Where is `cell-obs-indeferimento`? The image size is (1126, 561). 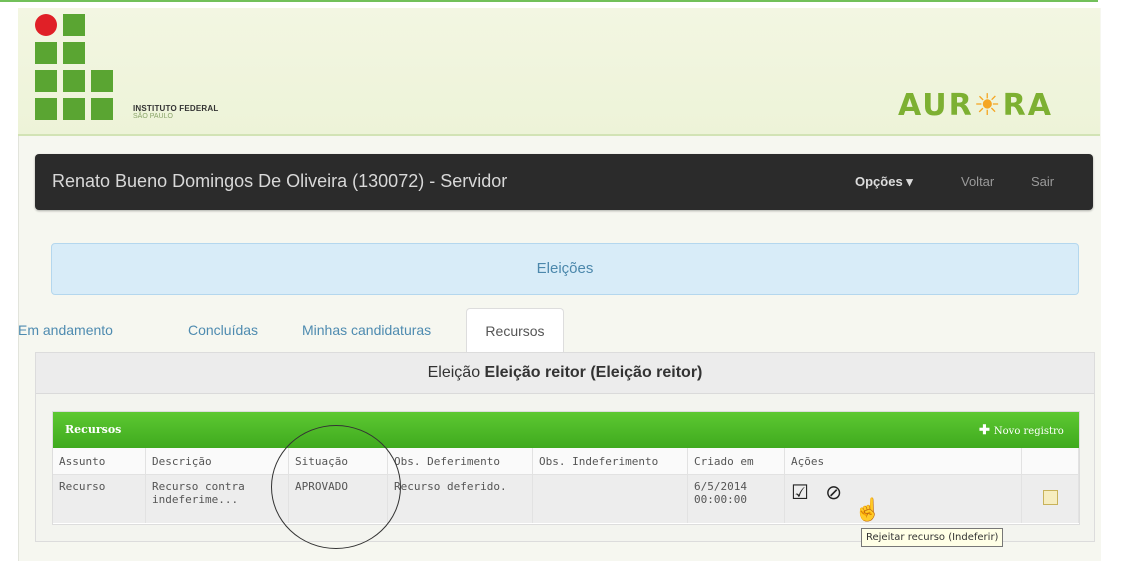
cell-obs-indeferimento is located at coordinates (610, 498).